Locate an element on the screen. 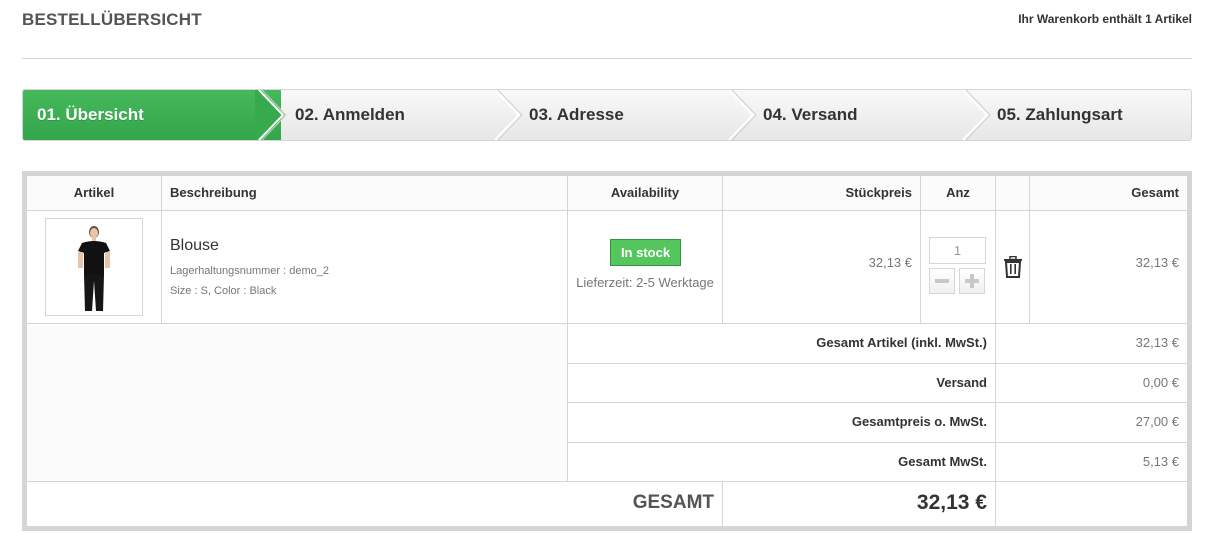 The image size is (1208, 549). product-attributes: Size : S, Color : Black is located at coordinates (223, 291).